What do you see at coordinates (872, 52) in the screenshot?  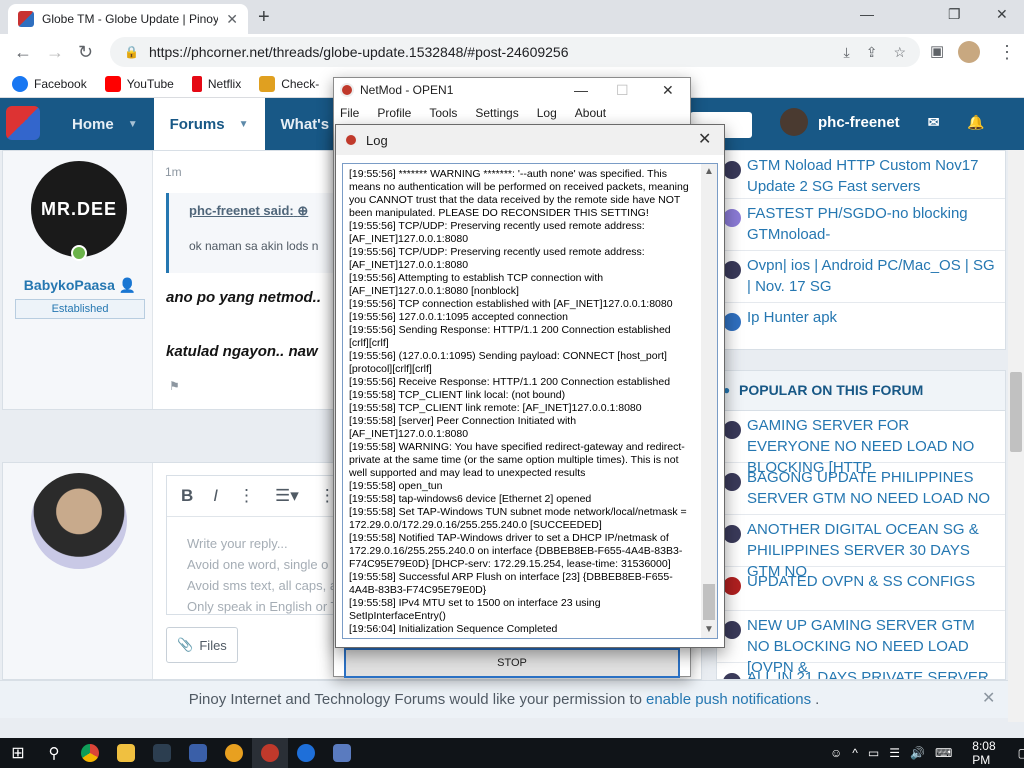 I see `share-icon: ⇪` at bounding box center [872, 52].